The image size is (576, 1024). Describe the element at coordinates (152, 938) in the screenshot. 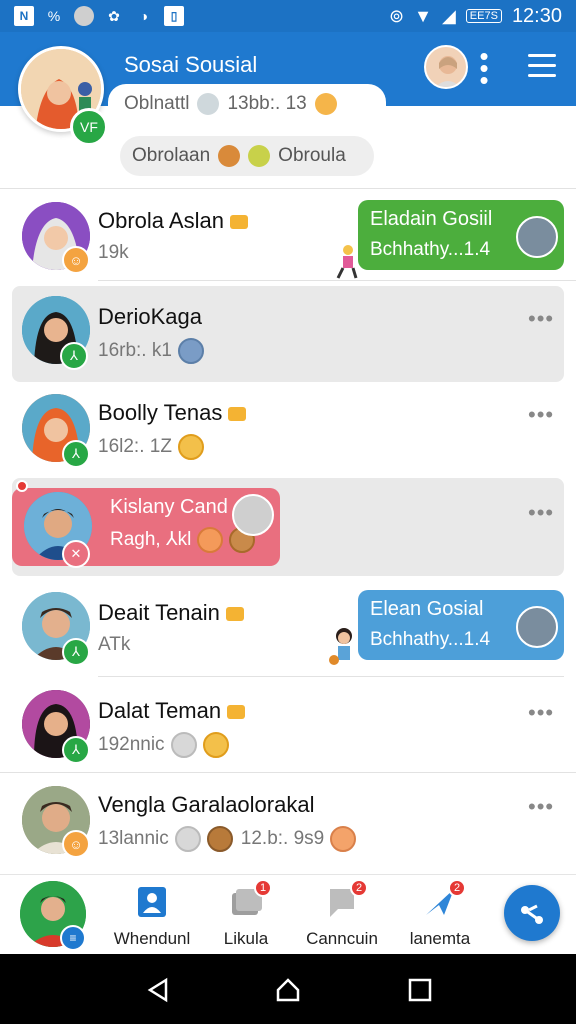

I see `nav-label: Whendunl` at that location.